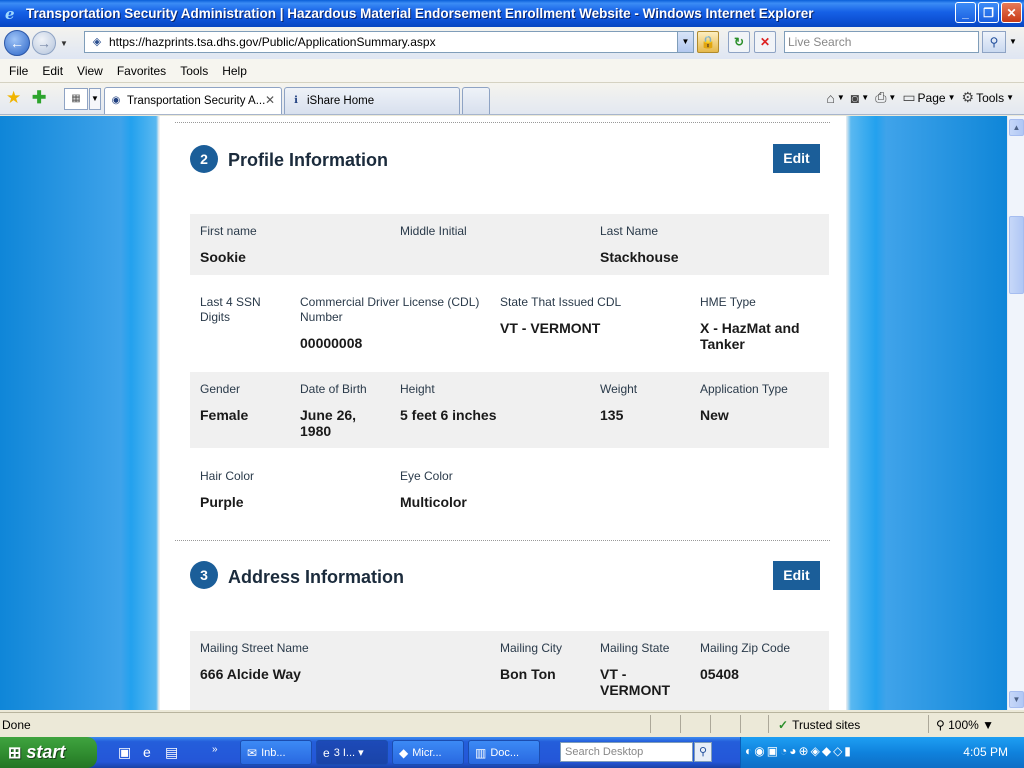 The width and height of the screenshot is (1024, 768). What do you see at coordinates (714, 415) in the screenshot?
I see `field-value: New` at bounding box center [714, 415].